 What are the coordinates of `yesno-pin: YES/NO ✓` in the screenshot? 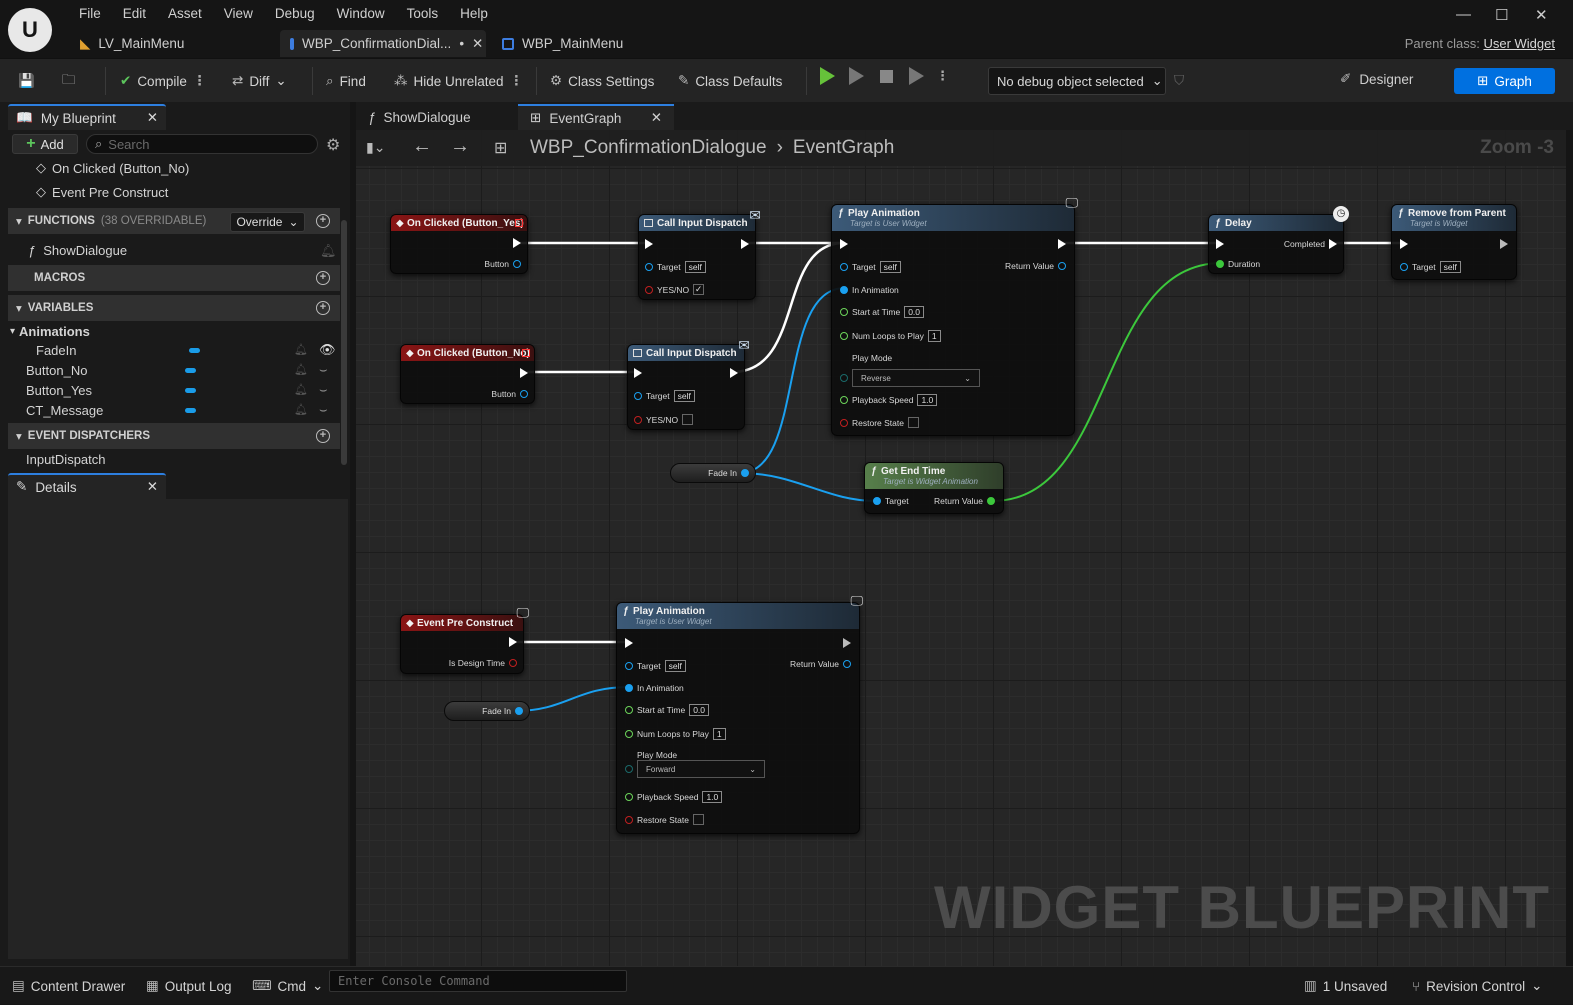 It's located at (675, 289).